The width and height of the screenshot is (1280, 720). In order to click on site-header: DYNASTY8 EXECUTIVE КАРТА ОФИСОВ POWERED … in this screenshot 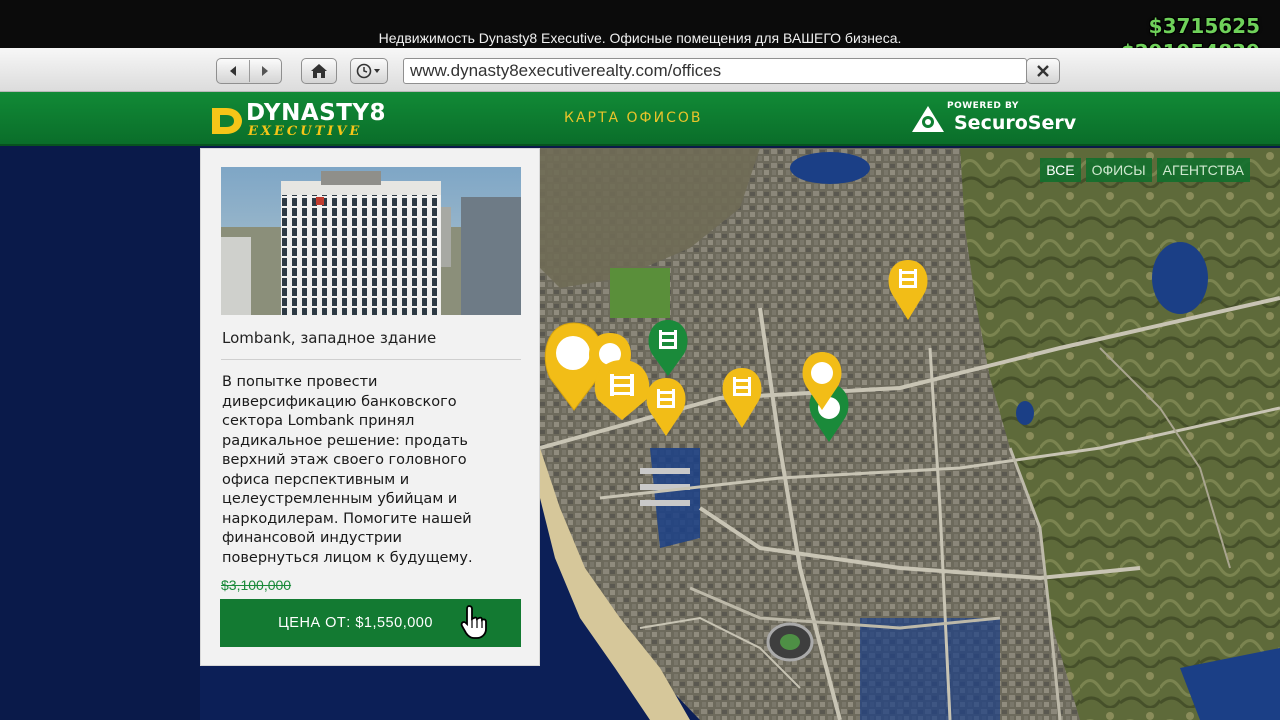, I will do `click(640, 119)`.